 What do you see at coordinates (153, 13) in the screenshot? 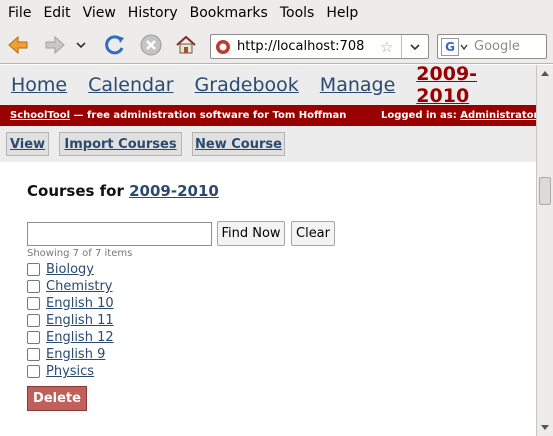
I see `menu-history: History` at bounding box center [153, 13].